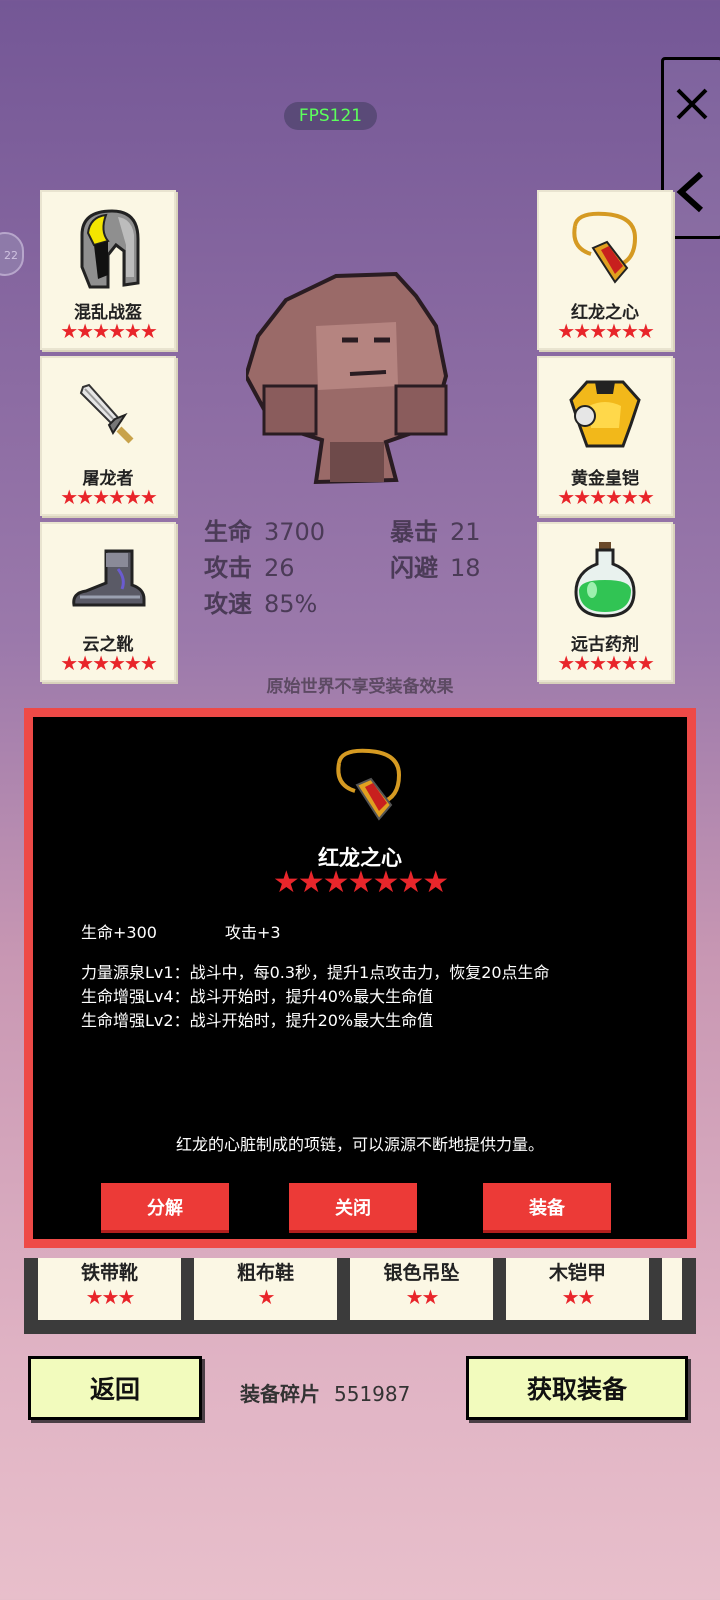  I want to click on stat-value: 85%, so click(291, 604).